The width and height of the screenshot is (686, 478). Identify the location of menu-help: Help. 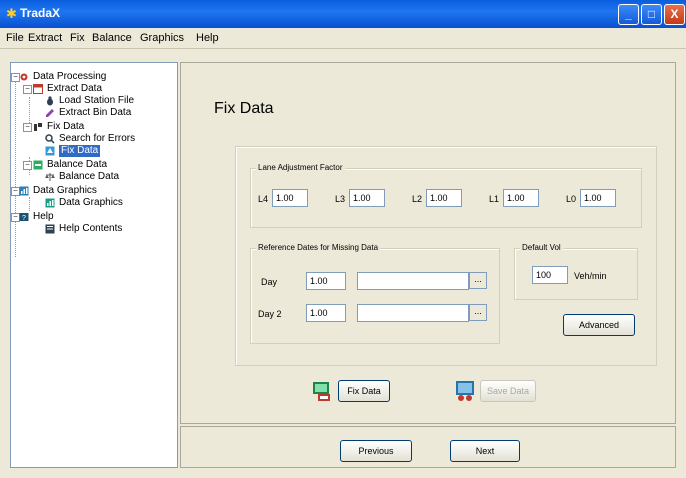
(207, 38).